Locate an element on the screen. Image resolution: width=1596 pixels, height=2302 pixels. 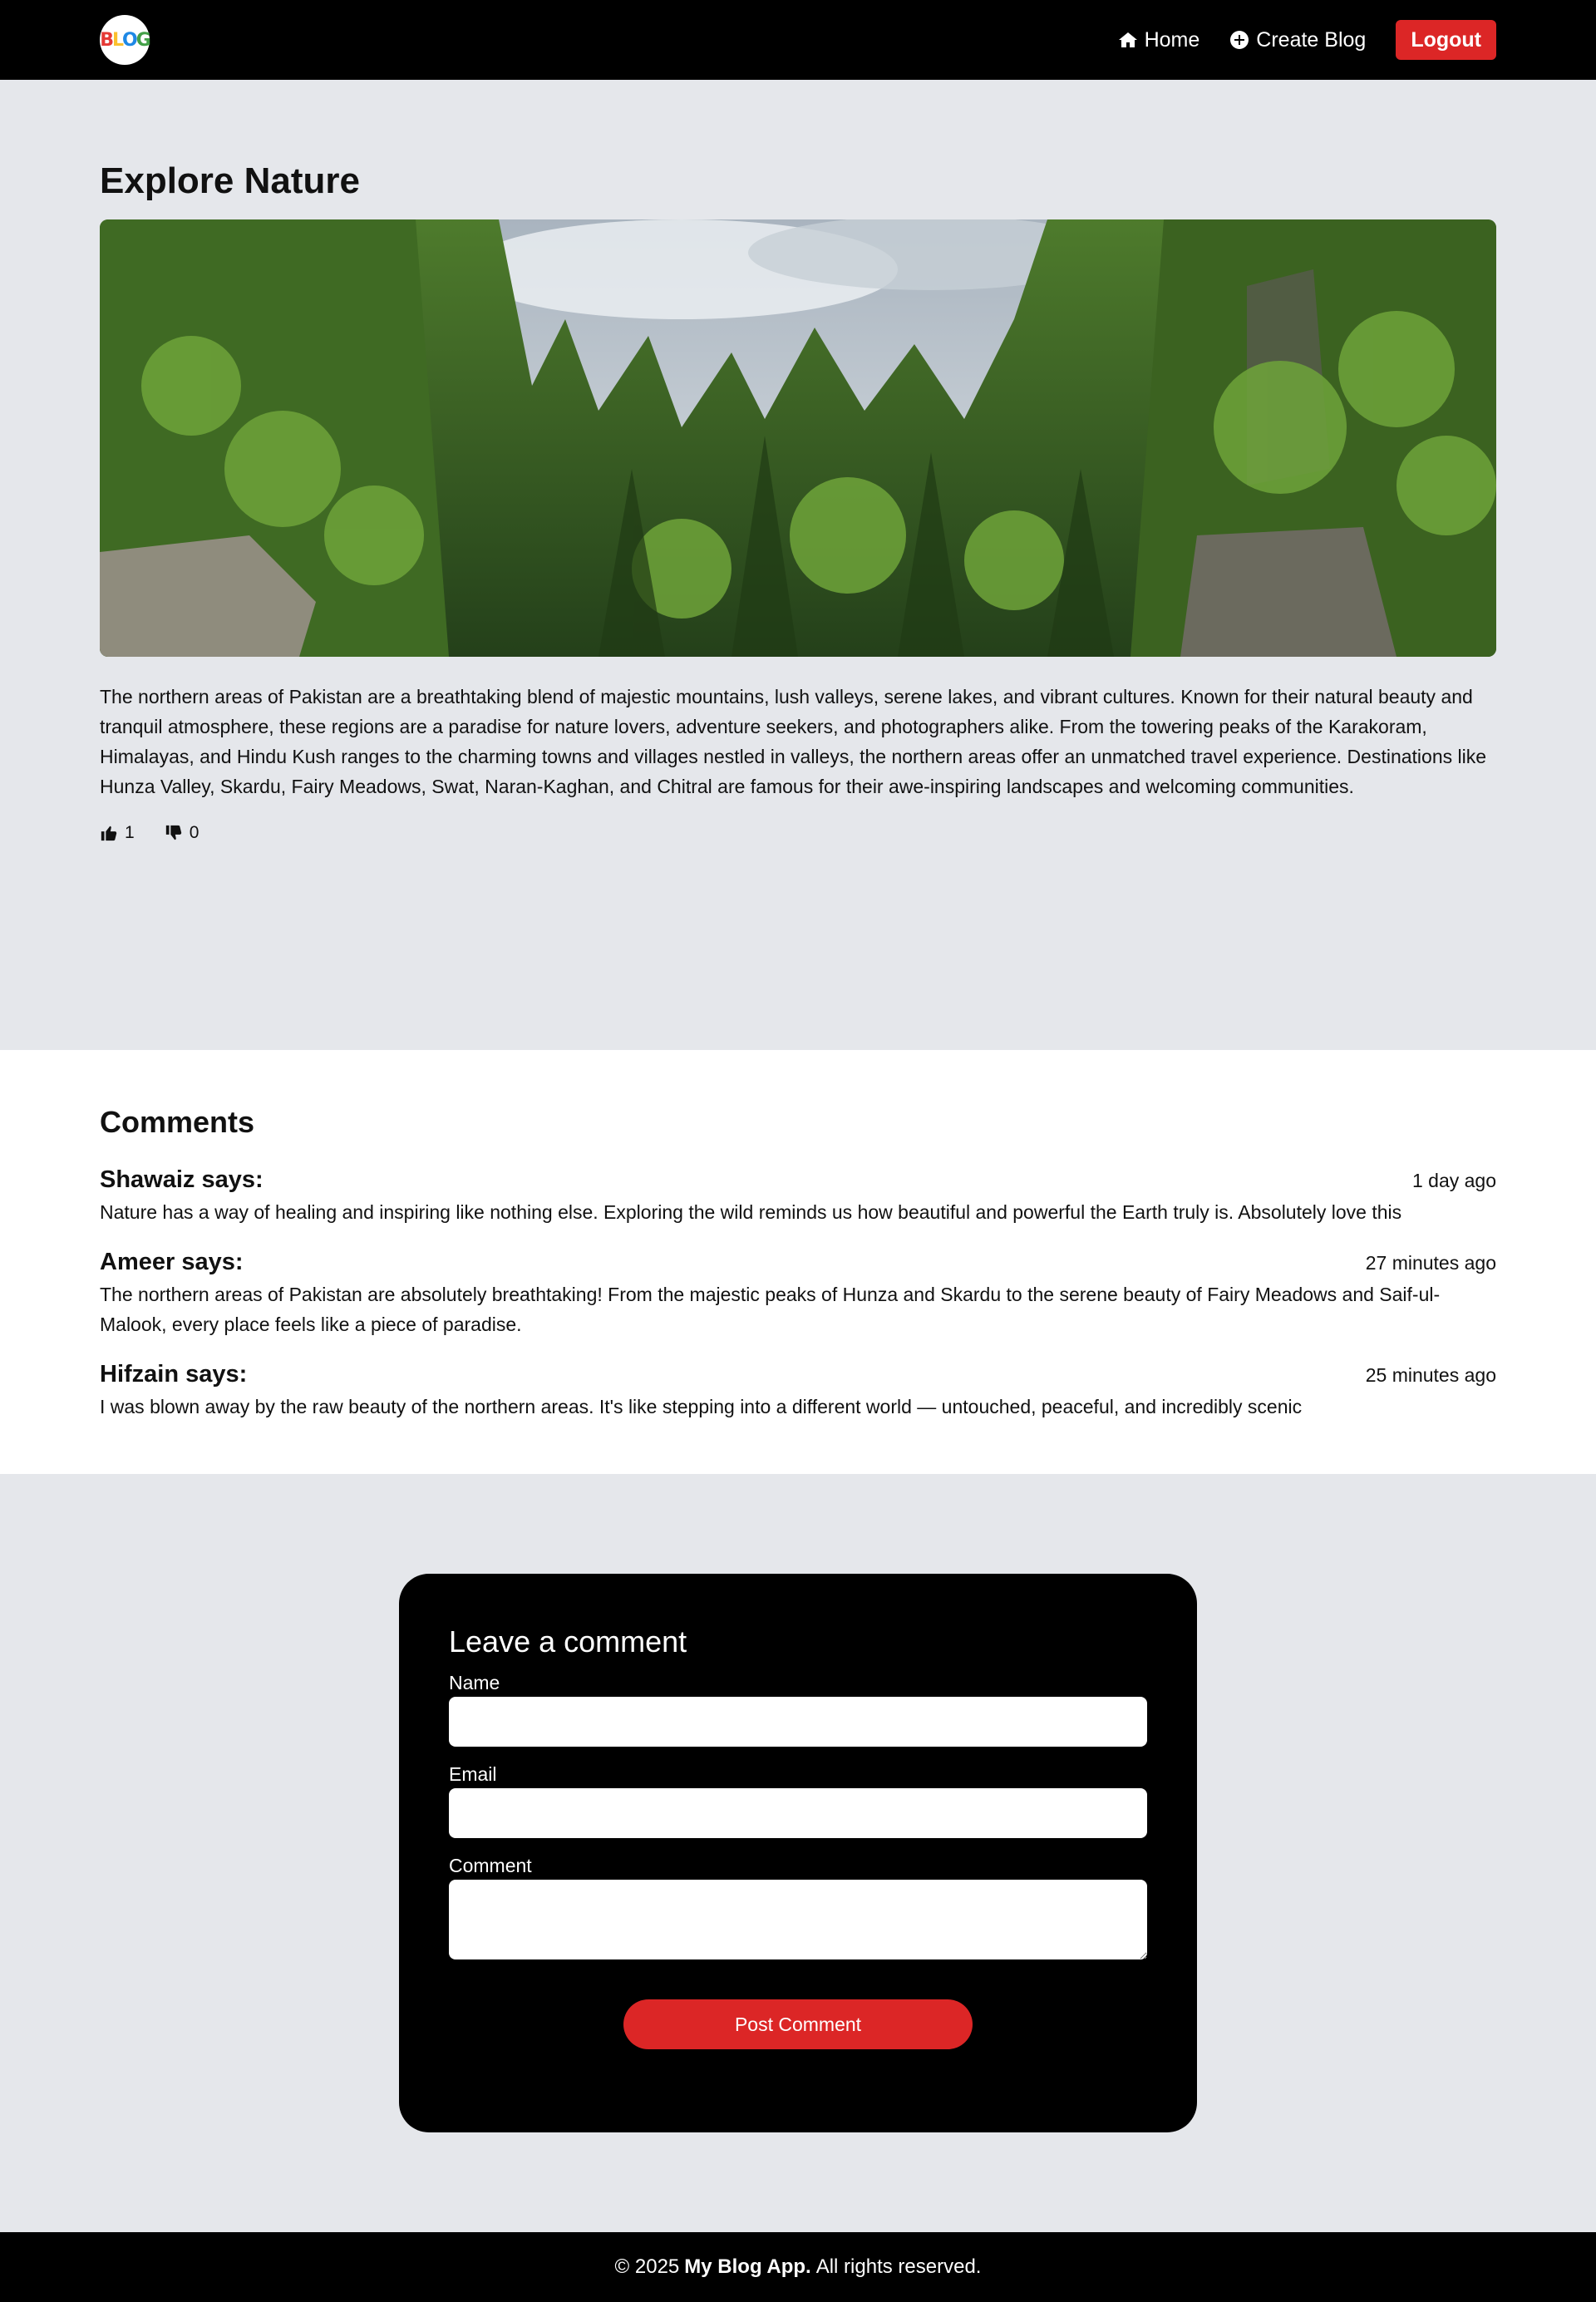
footer-rights: All rights reserved. is located at coordinates (898, 2266).